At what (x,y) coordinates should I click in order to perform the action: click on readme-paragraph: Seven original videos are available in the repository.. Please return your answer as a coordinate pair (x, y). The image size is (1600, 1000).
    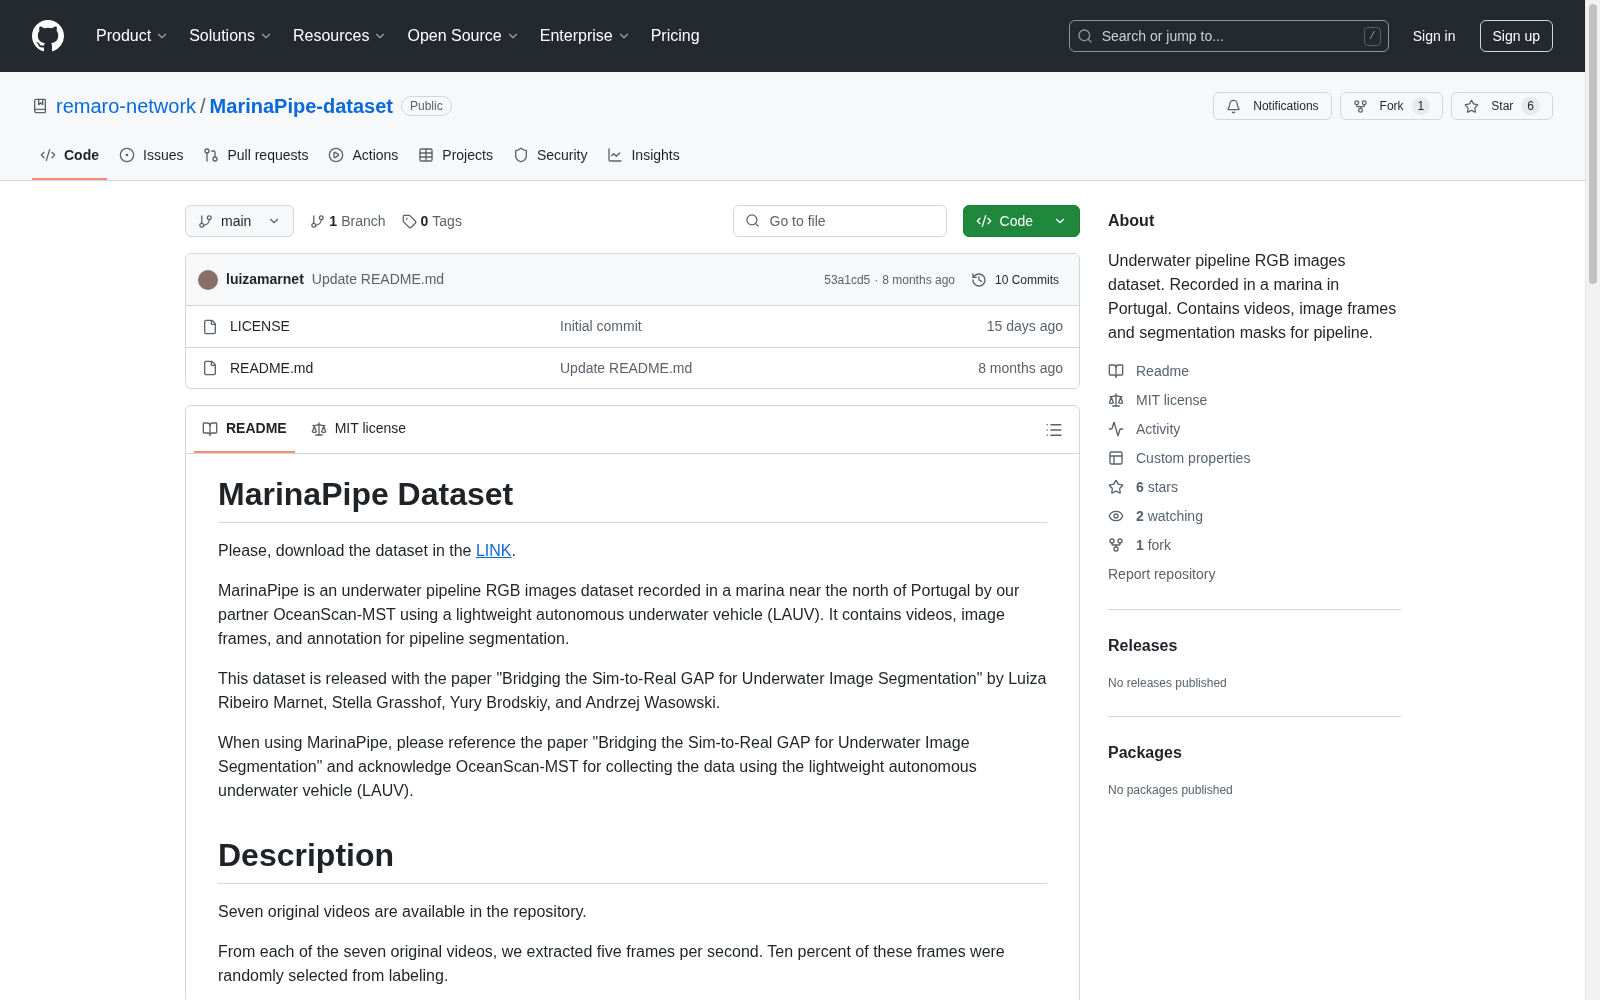
    Looking at the image, I should click on (403, 912).